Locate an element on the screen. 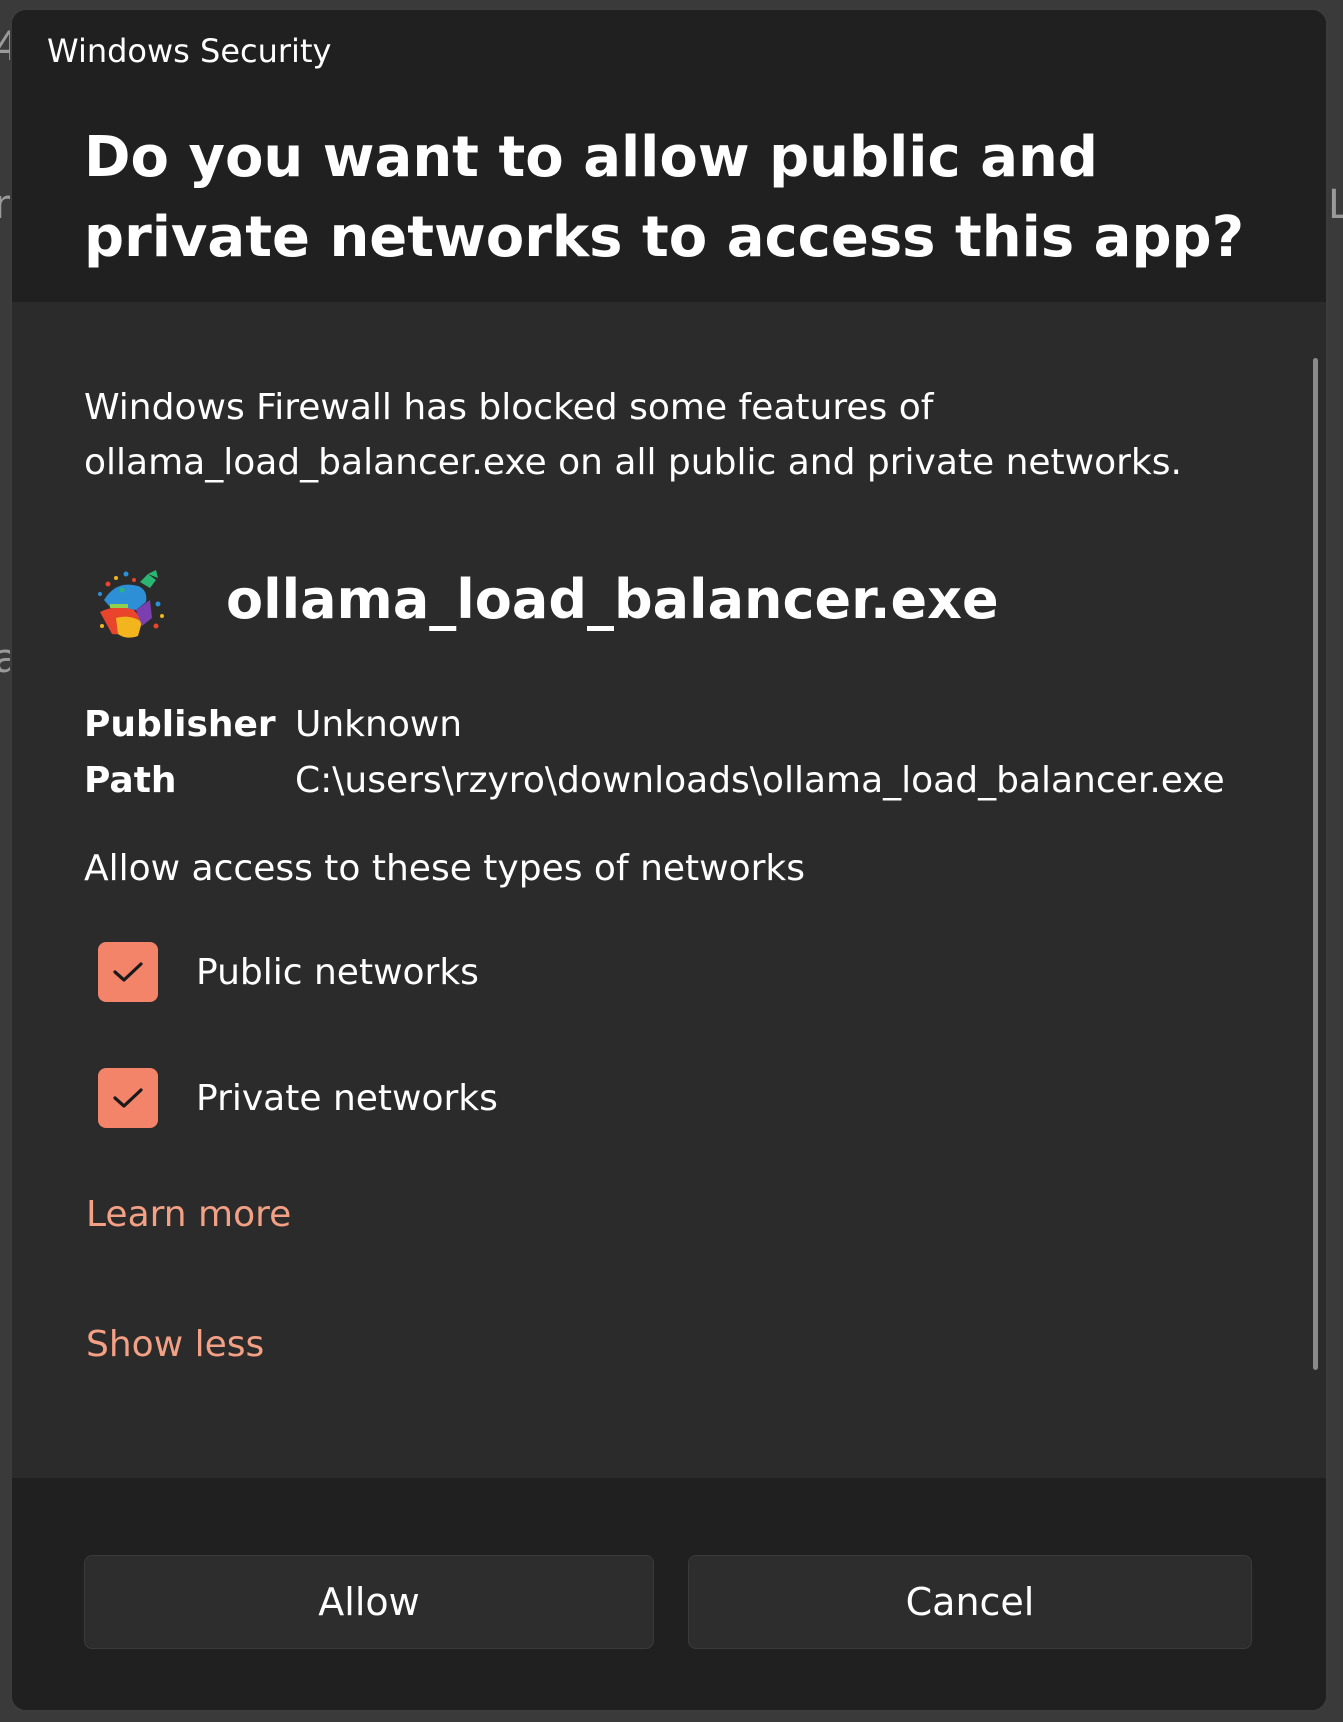 Image resolution: width=1343 pixels, height=1722 pixels. path-label: Path is located at coordinates (130, 780).